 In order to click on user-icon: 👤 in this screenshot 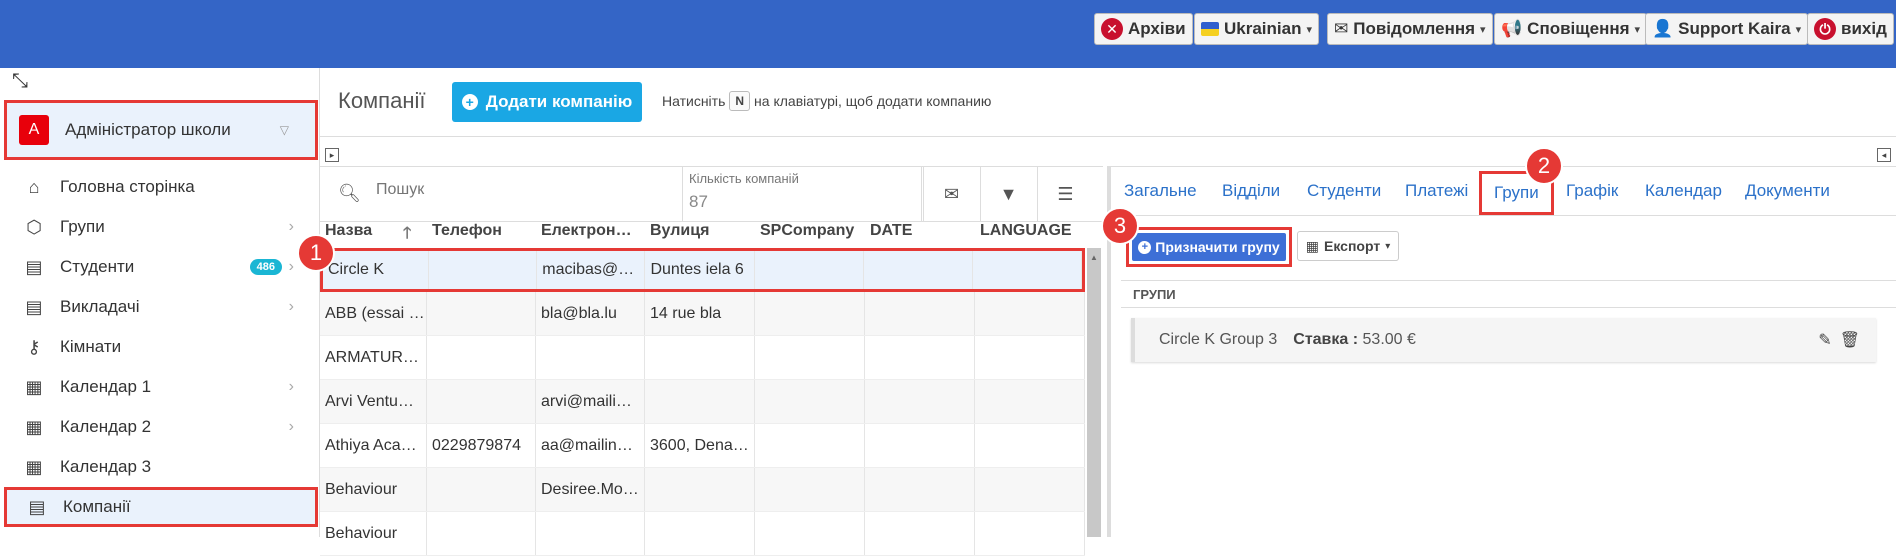, I will do `click(1663, 28)`.